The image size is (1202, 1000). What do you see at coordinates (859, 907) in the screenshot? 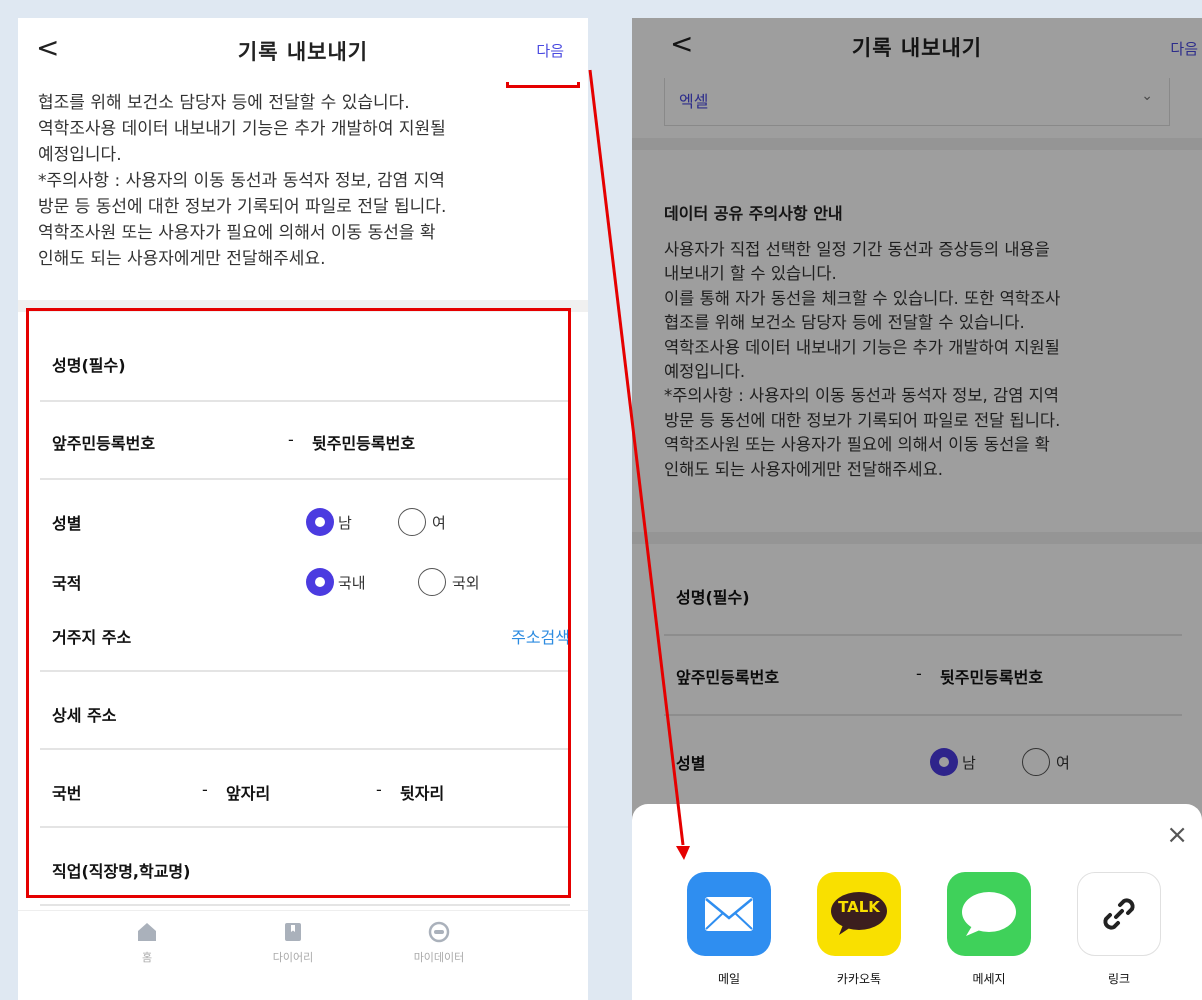
I see `kakaotalk-badge: TALK` at bounding box center [859, 907].